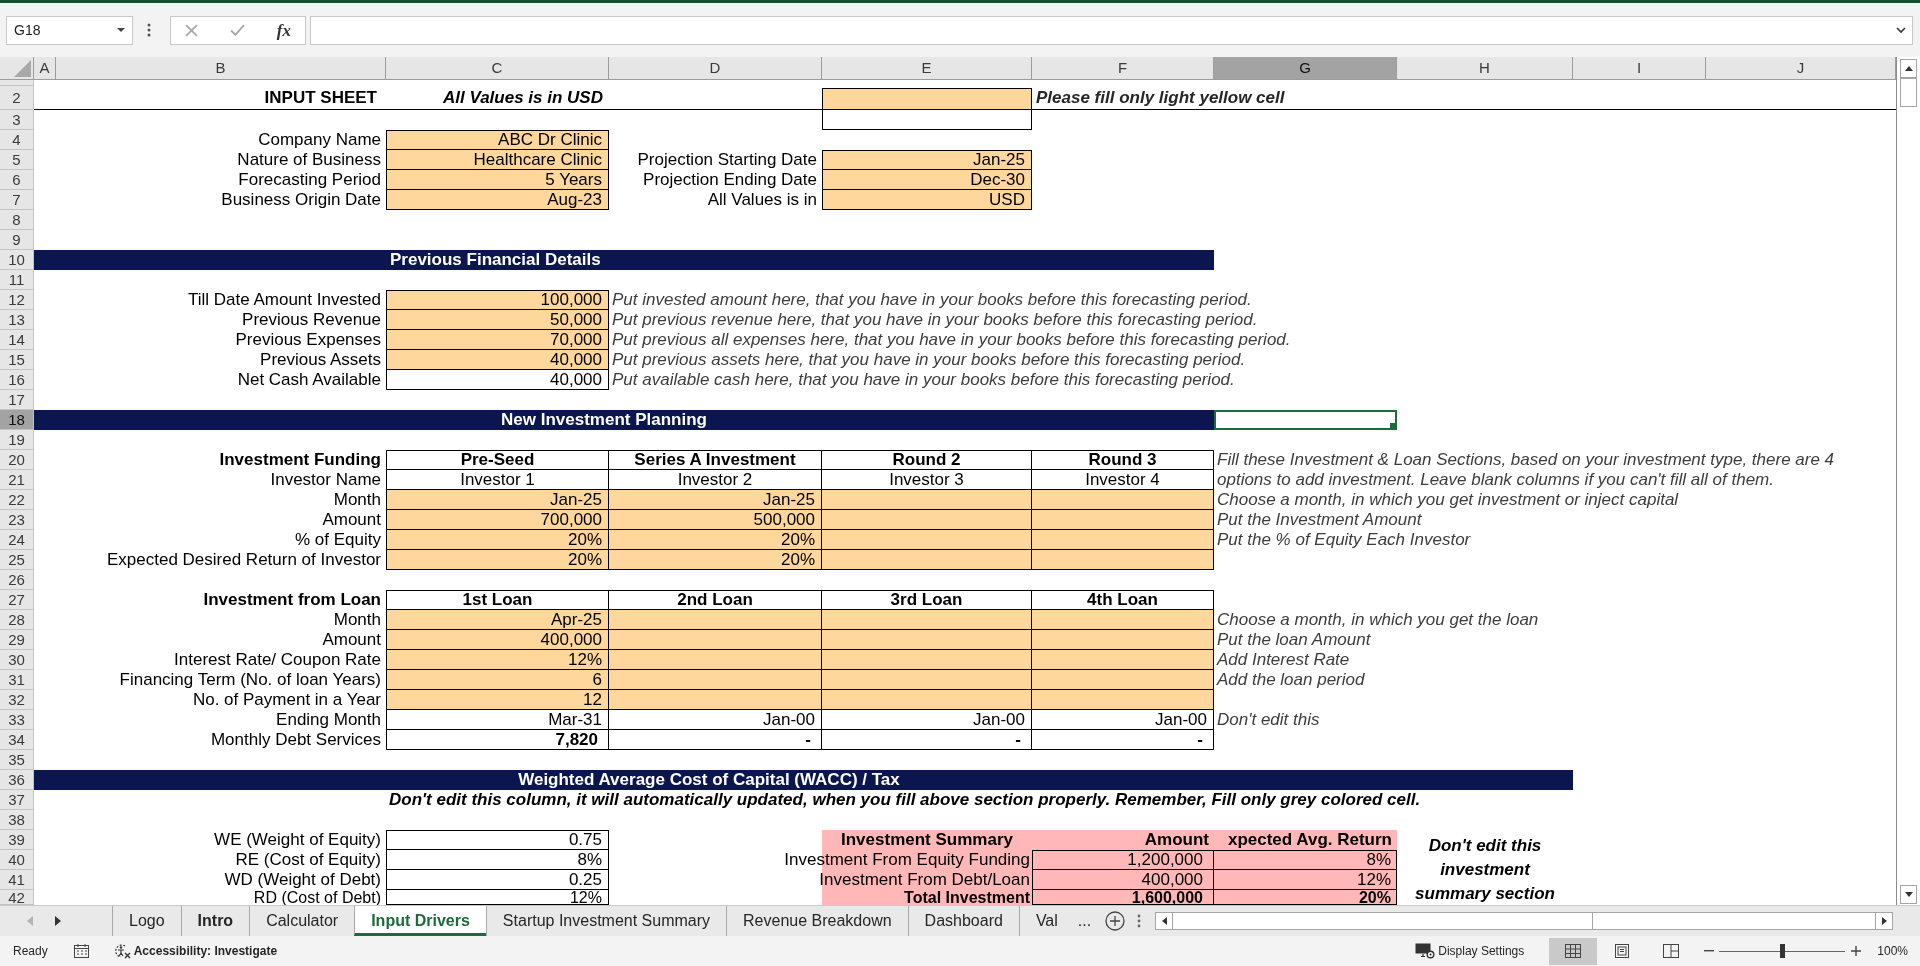 The image size is (1920, 966). I want to click on input-cell: ABC Dr Clinic, so click(497, 140).